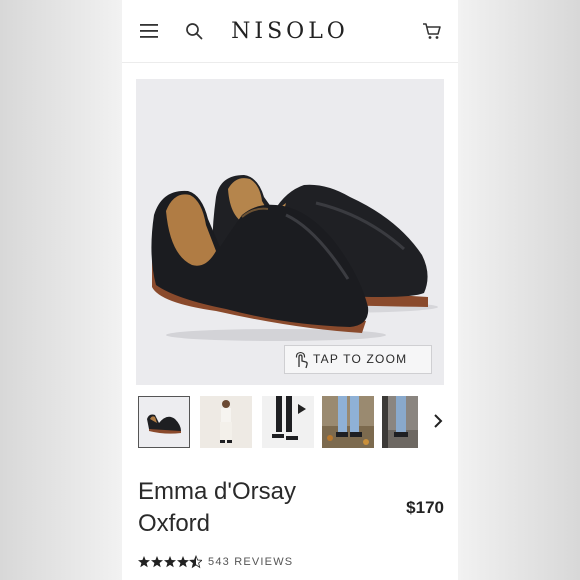 Image resolution: width=580 pixels, height=580 pixels. What do you see at coordinates (248, 508) in the screenshot?
I see `product-title: Emma d'Orsay Oxford` at bounding box center [248, 508].